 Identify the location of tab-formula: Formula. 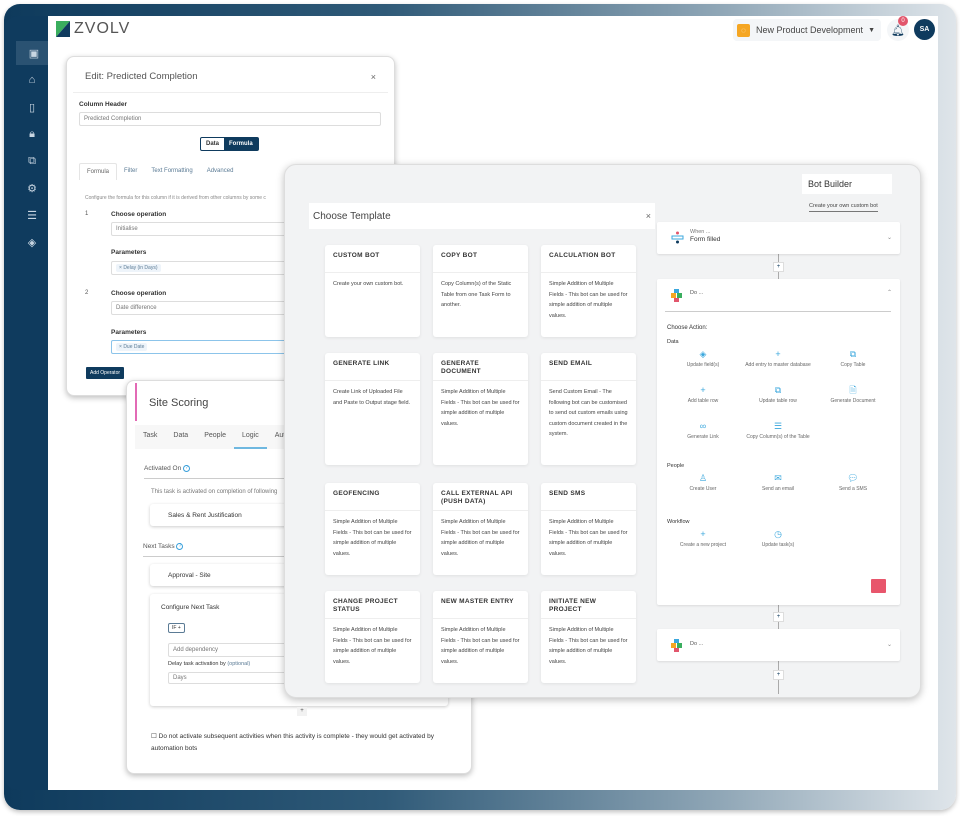
(98, 171).